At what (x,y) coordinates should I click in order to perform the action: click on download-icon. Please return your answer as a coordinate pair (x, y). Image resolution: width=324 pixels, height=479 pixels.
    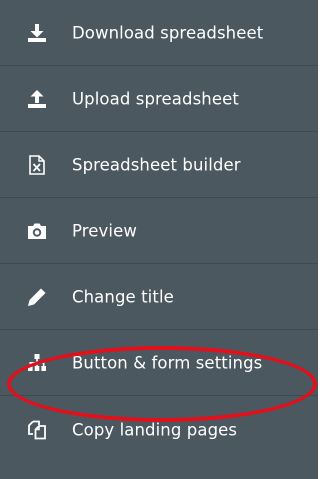
    Looking at the image, I should click on (37, 33).